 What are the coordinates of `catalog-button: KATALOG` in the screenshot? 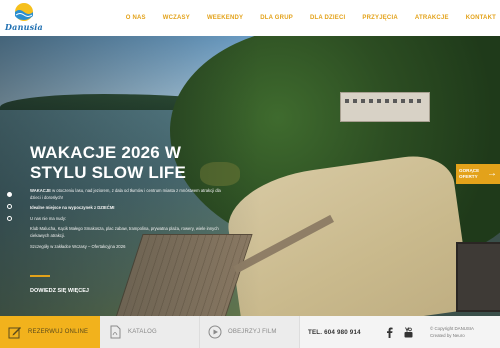 It's located at (150, 332).